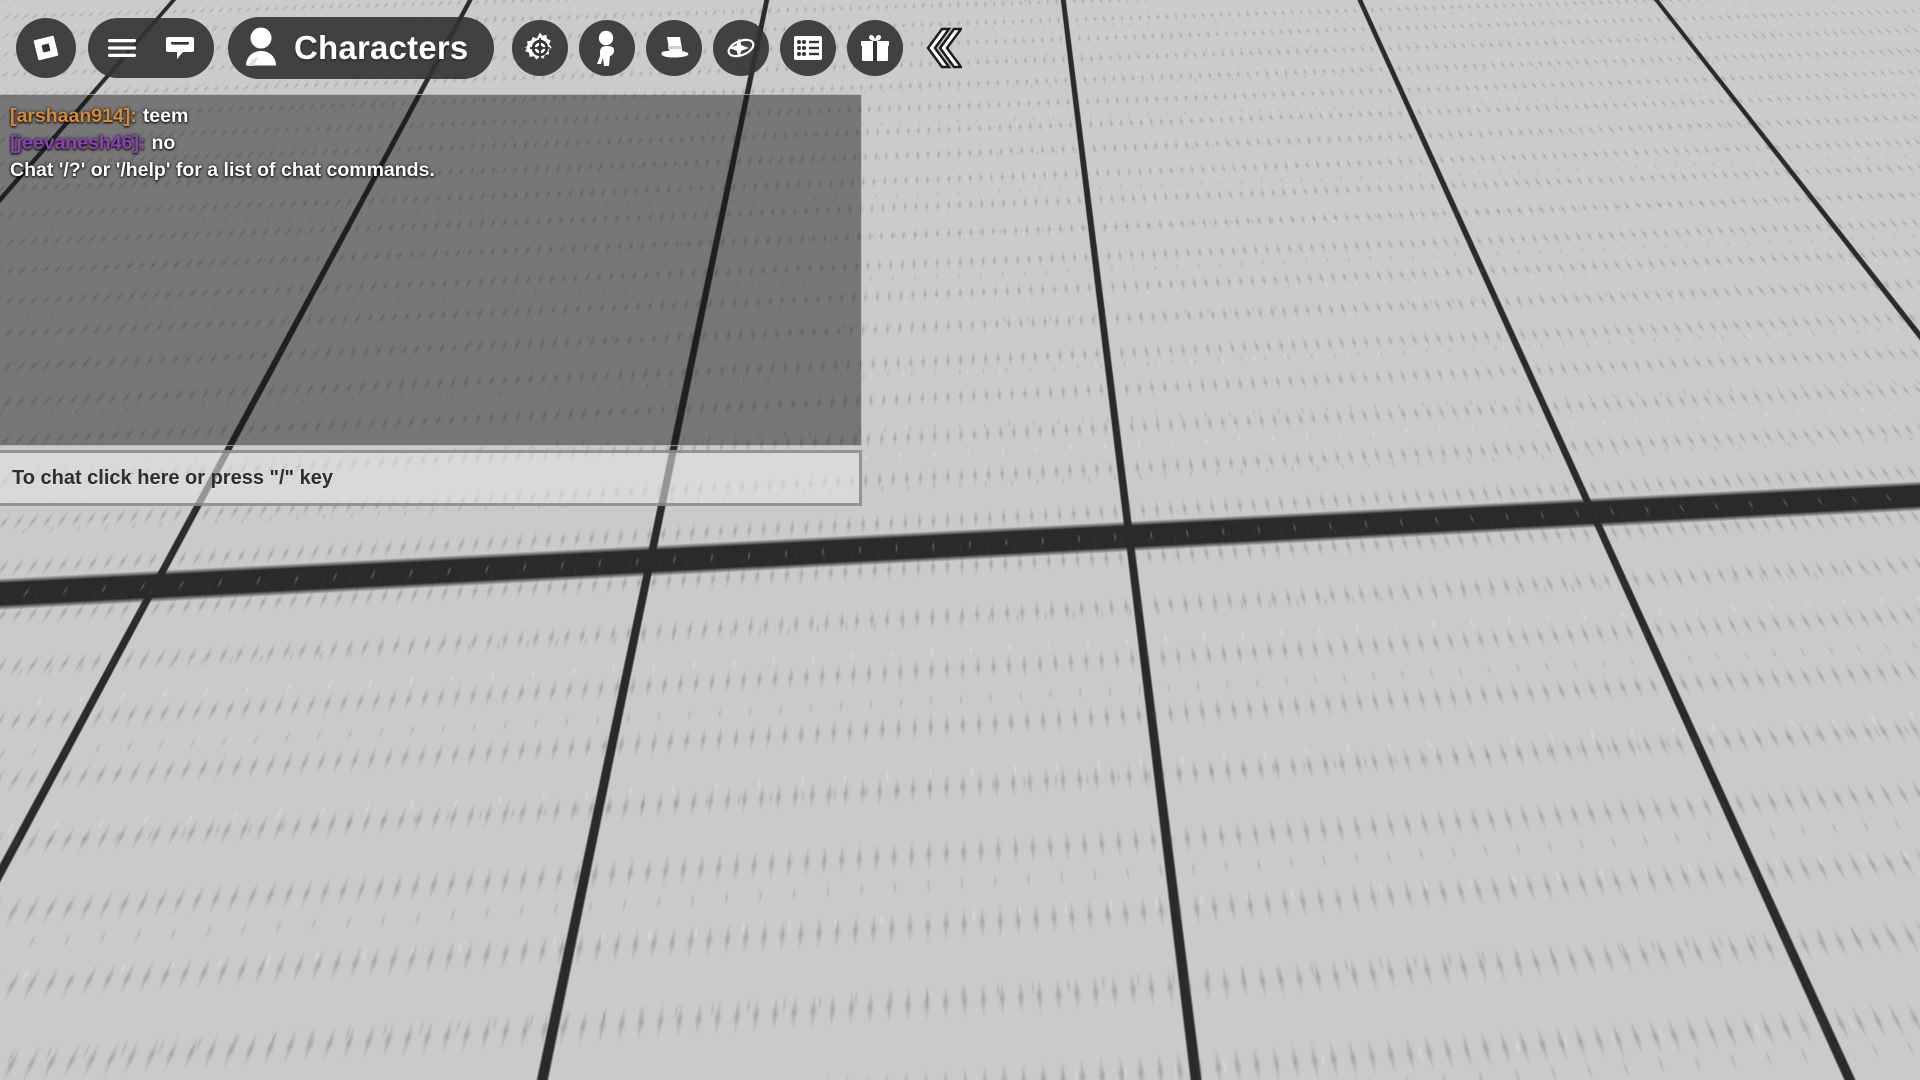  I want to click on chat-message: [jeevanesh46]: no, so click(430, 143).